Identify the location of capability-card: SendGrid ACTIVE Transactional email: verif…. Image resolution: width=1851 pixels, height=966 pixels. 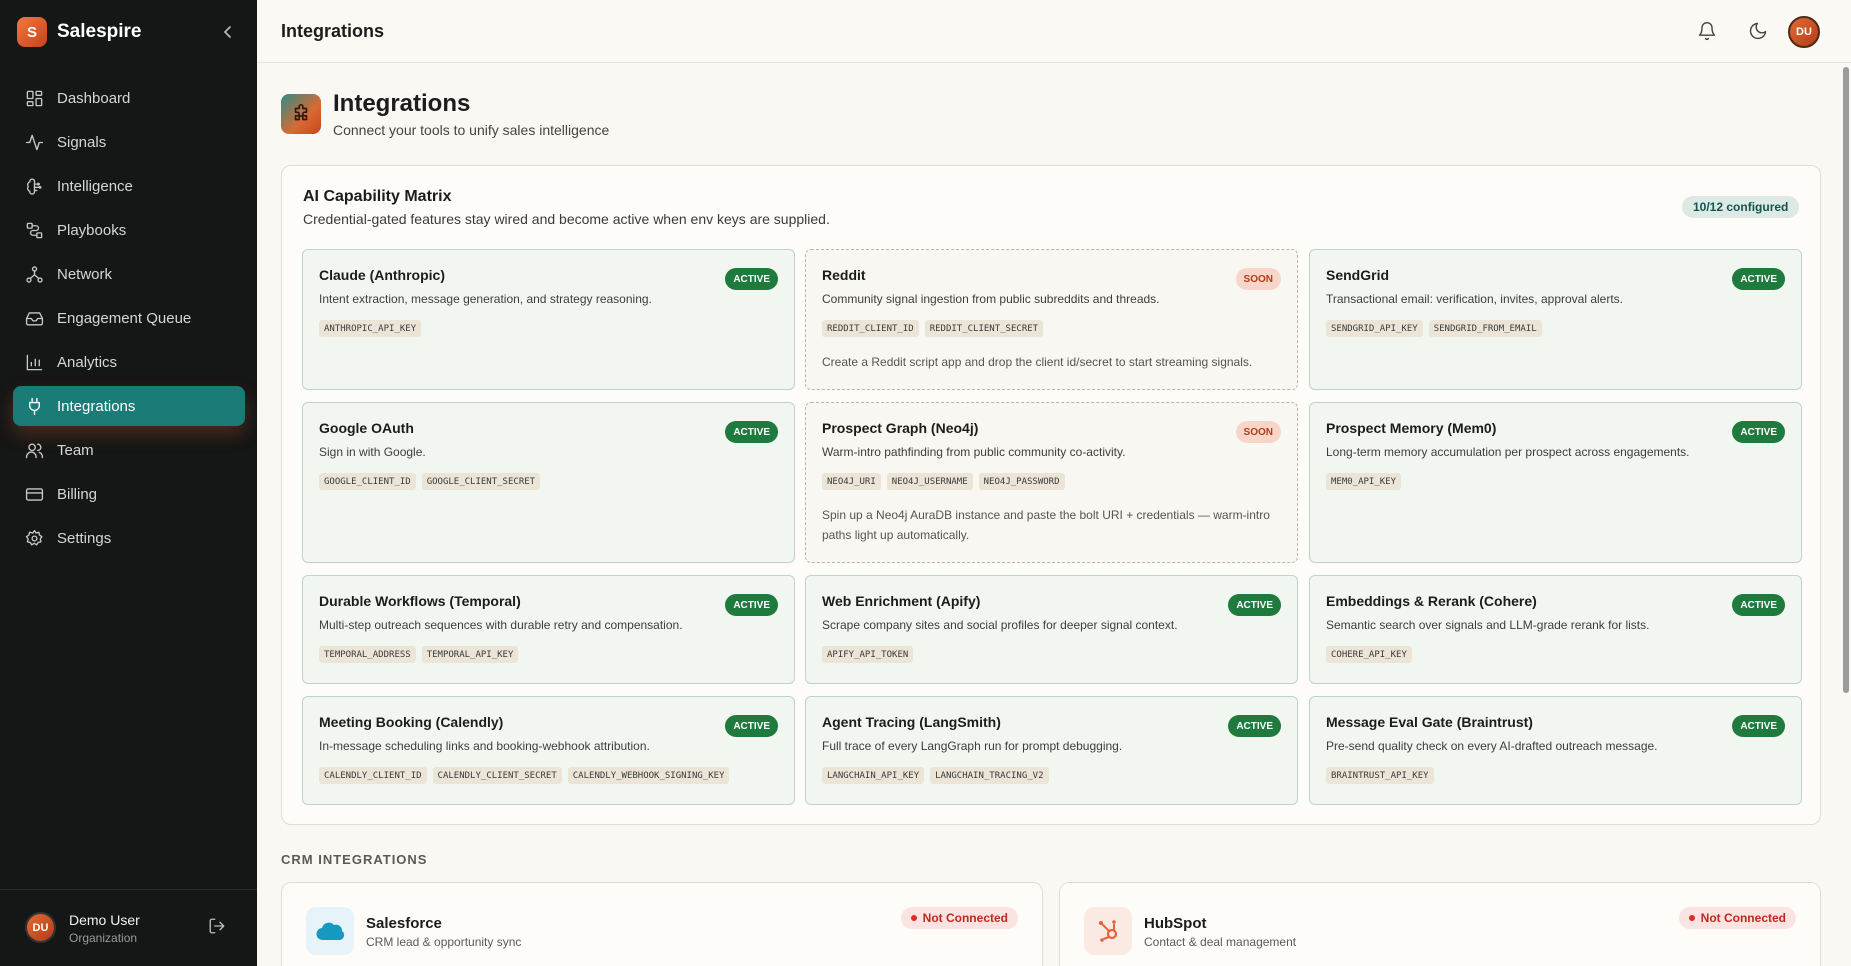
(1555, 319).